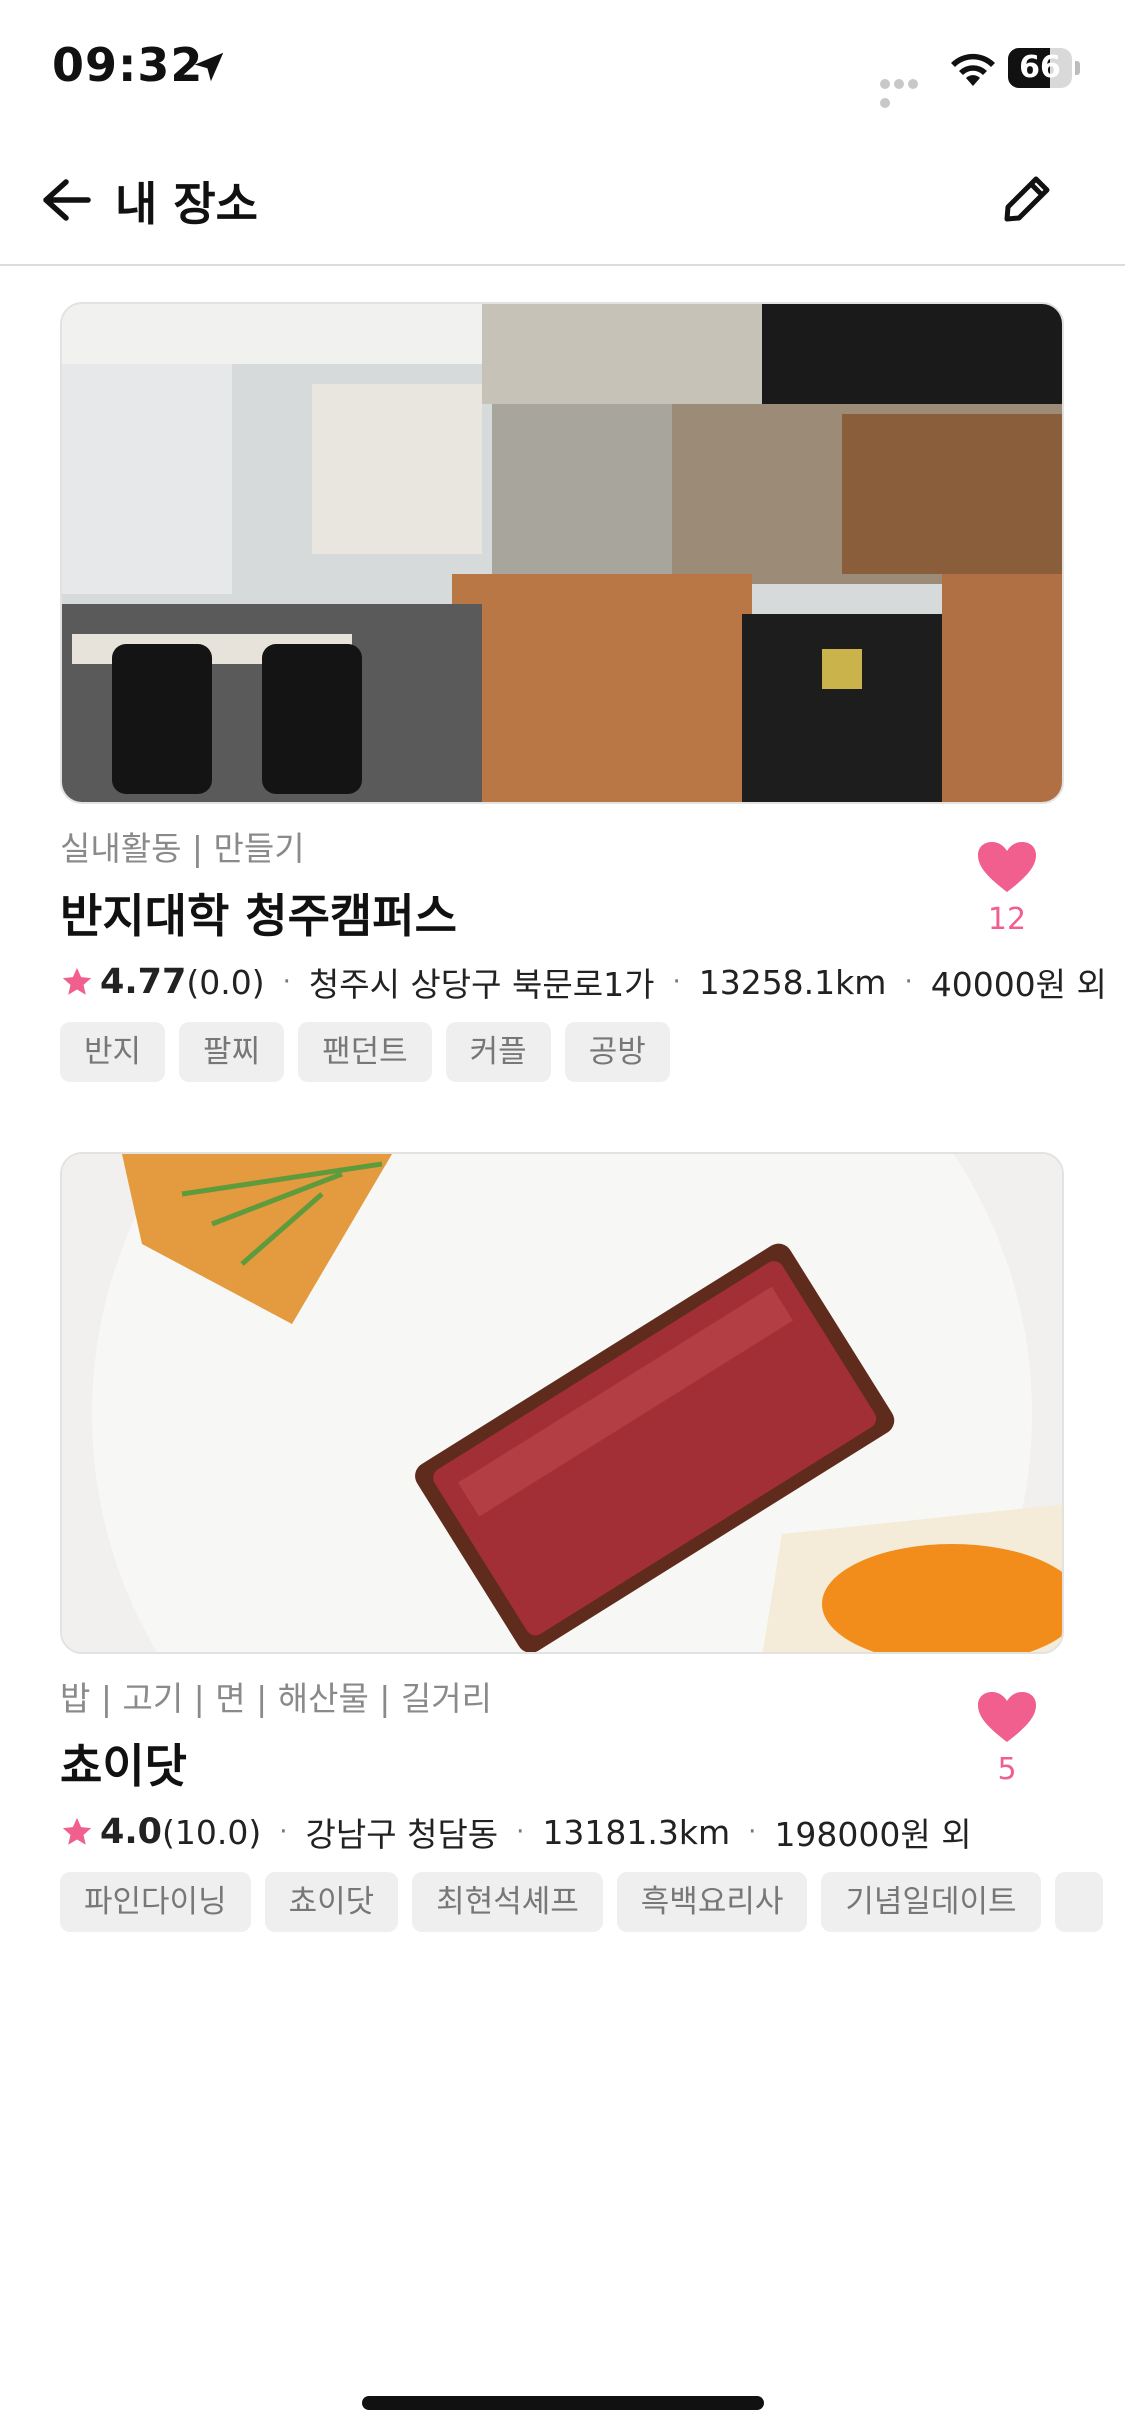 The image size is (1125, 2436). Describe the element at coordinates (562, 70) in the screenshot. I see `status-bar: 09:32 66` at that location.